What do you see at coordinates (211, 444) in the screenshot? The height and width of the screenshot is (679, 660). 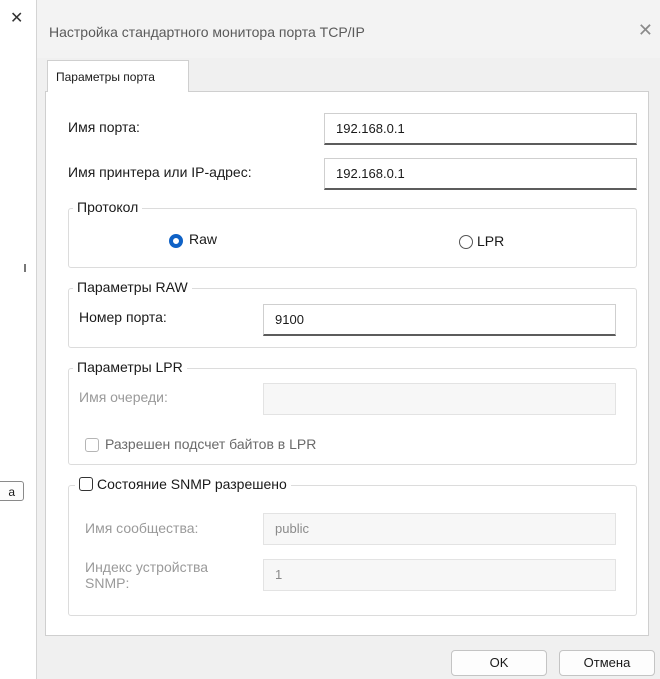 I see `lpr-byte-count-label: Разрешен подсчет байтов в LPR` at bounding box center [211, 444].